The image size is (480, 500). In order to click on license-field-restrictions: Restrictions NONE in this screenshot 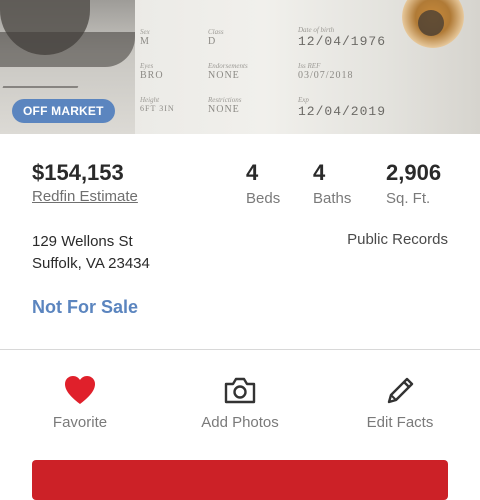, I will do `click(224, 105)`.